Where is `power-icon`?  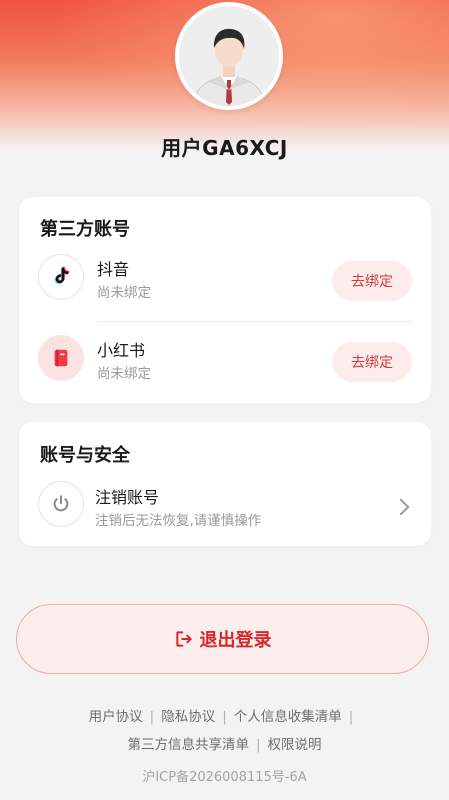
power-icon is located at coordinates (61, 504).